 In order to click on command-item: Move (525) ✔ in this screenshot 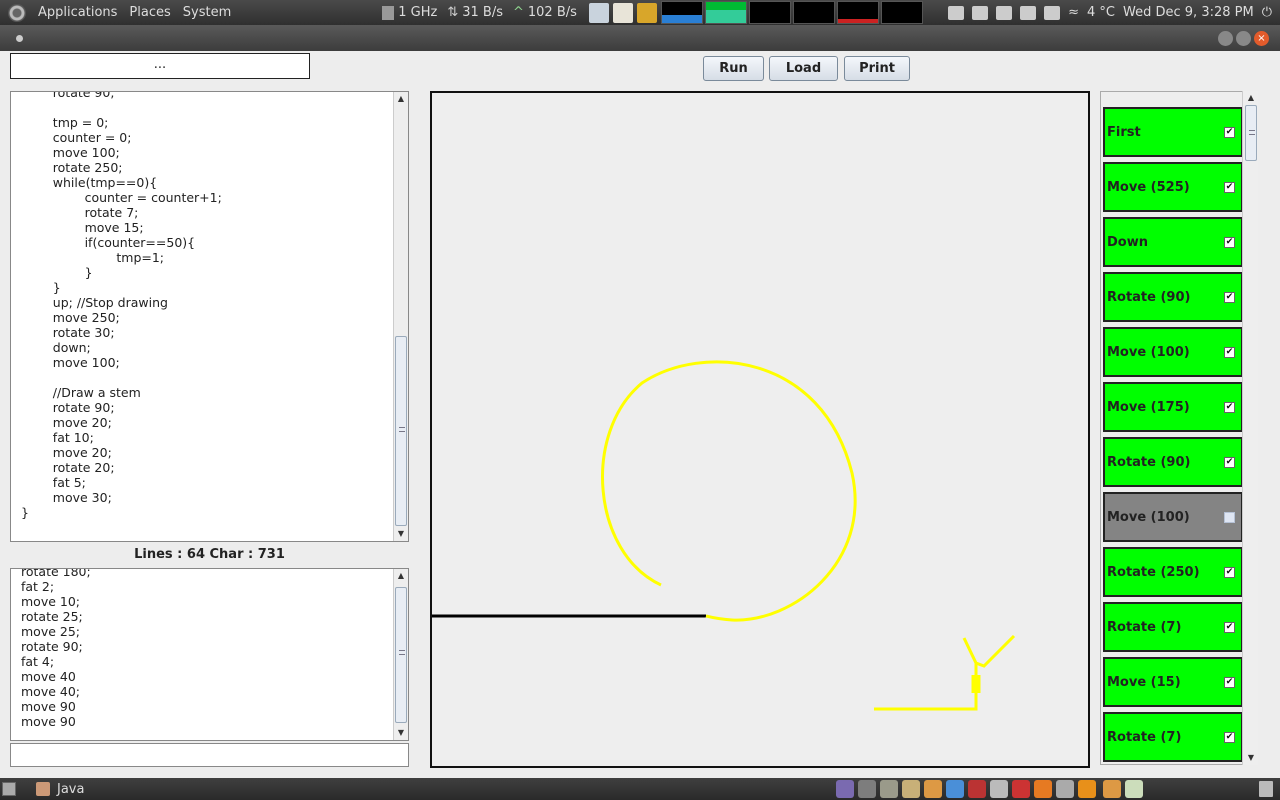, I will do `click(1173, 187)`.